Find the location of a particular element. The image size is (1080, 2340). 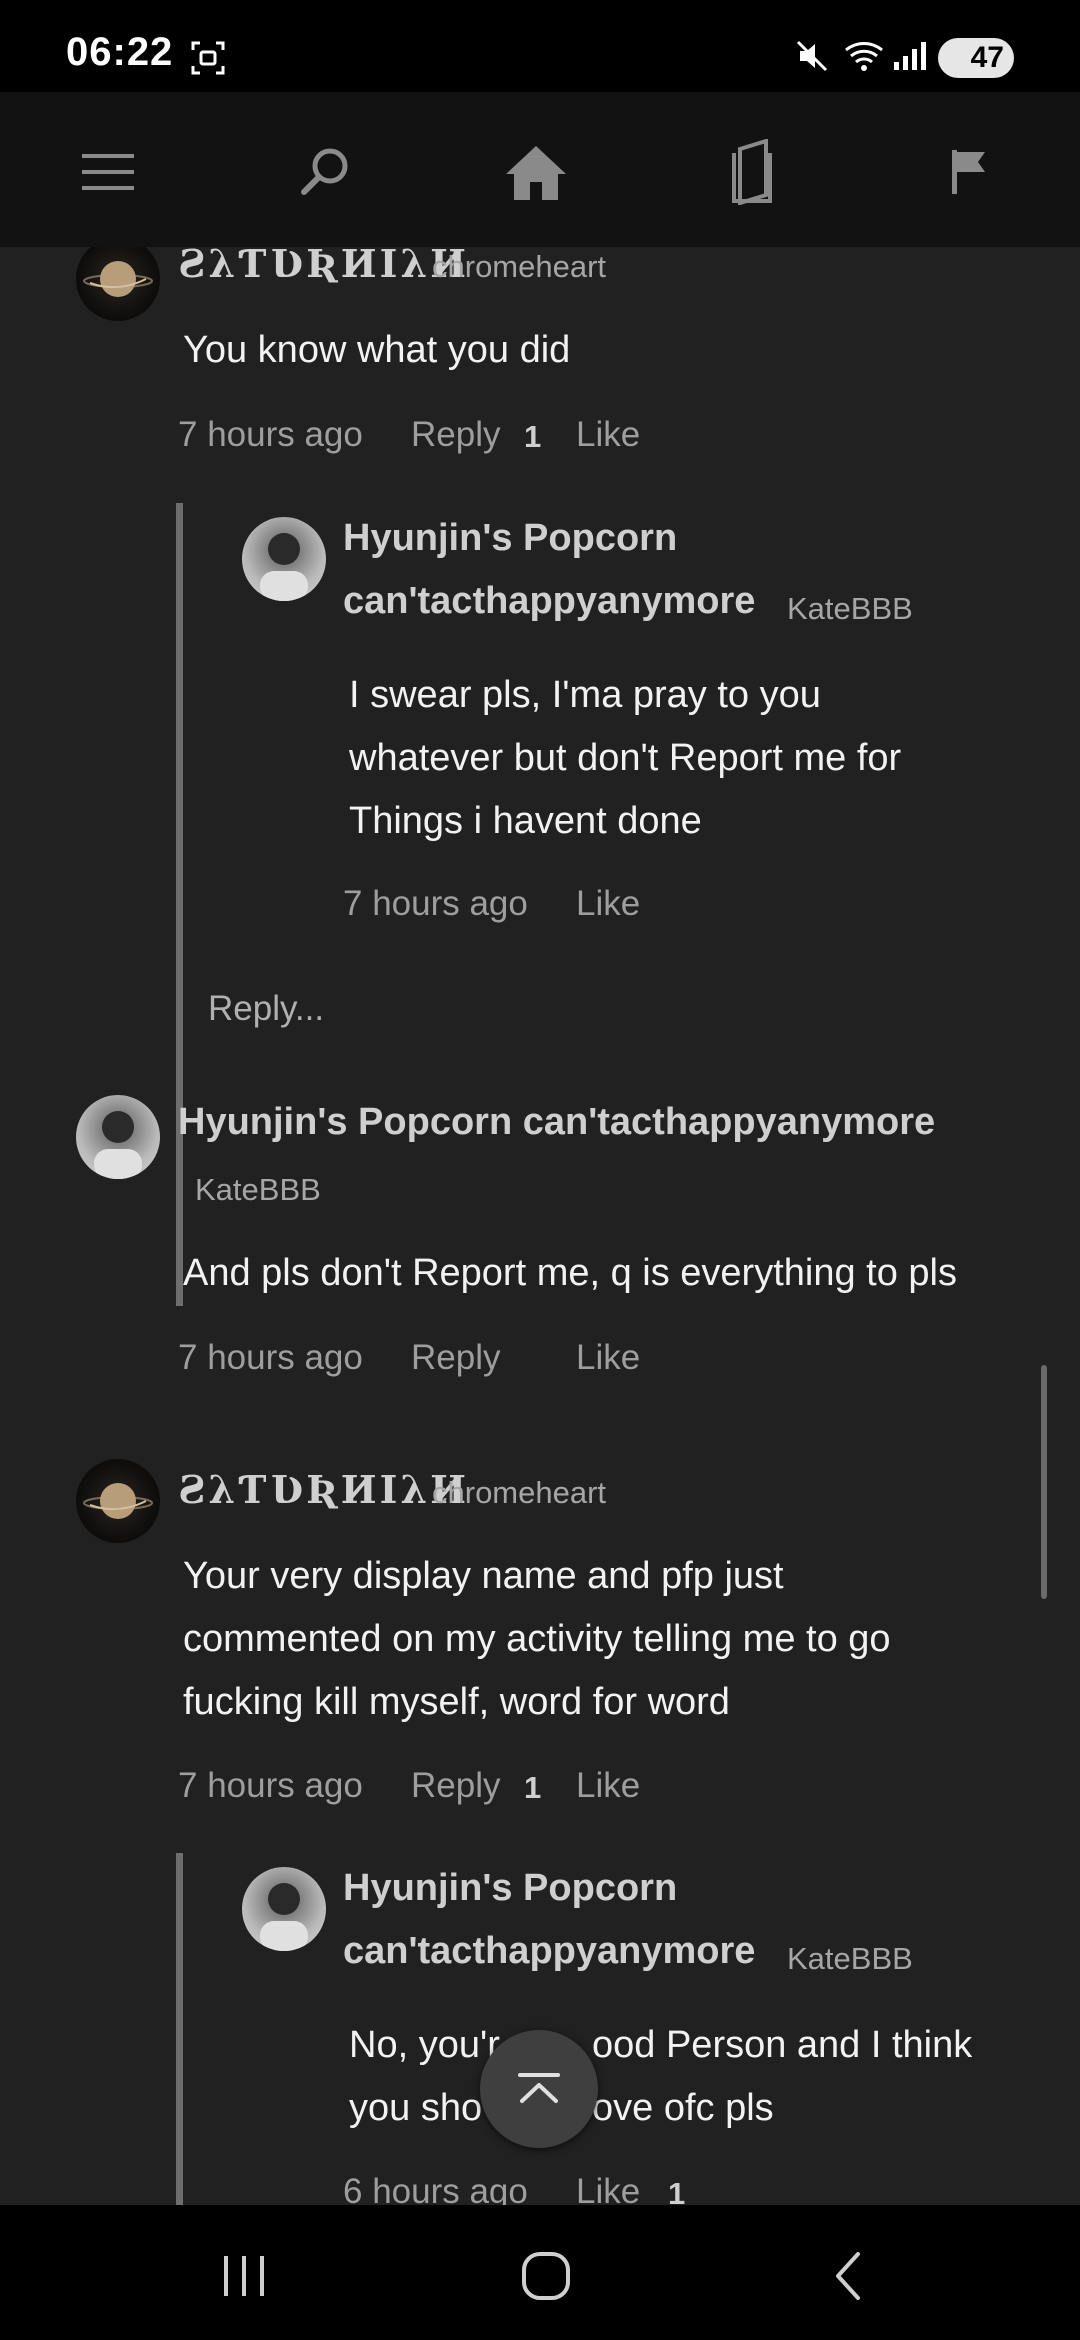

reply-text-fragment: No, you'r is located at coordinates (424, 2045).